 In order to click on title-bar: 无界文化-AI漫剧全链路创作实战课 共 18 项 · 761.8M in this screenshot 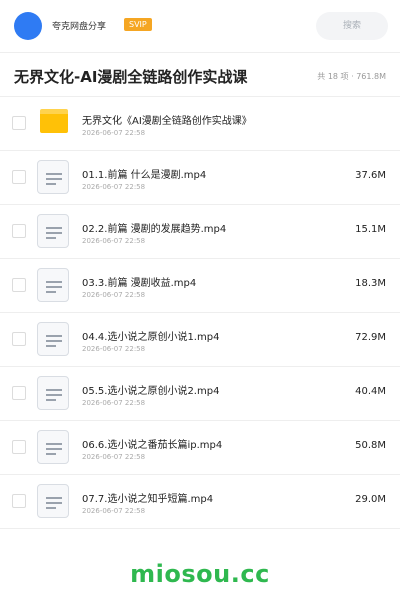, I will do `click(200, 75)`.